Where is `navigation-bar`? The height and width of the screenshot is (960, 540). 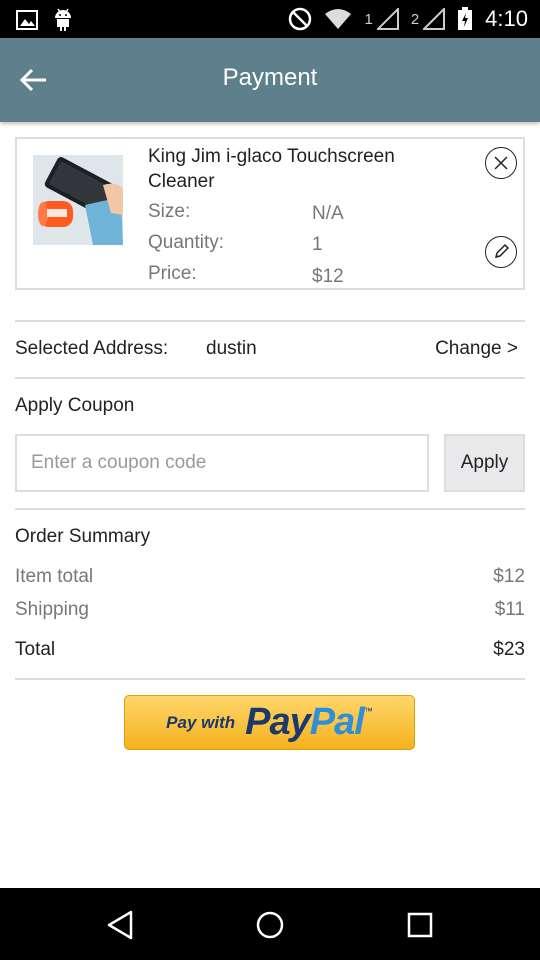 navigation-bar is located at coordinates (270, 924).